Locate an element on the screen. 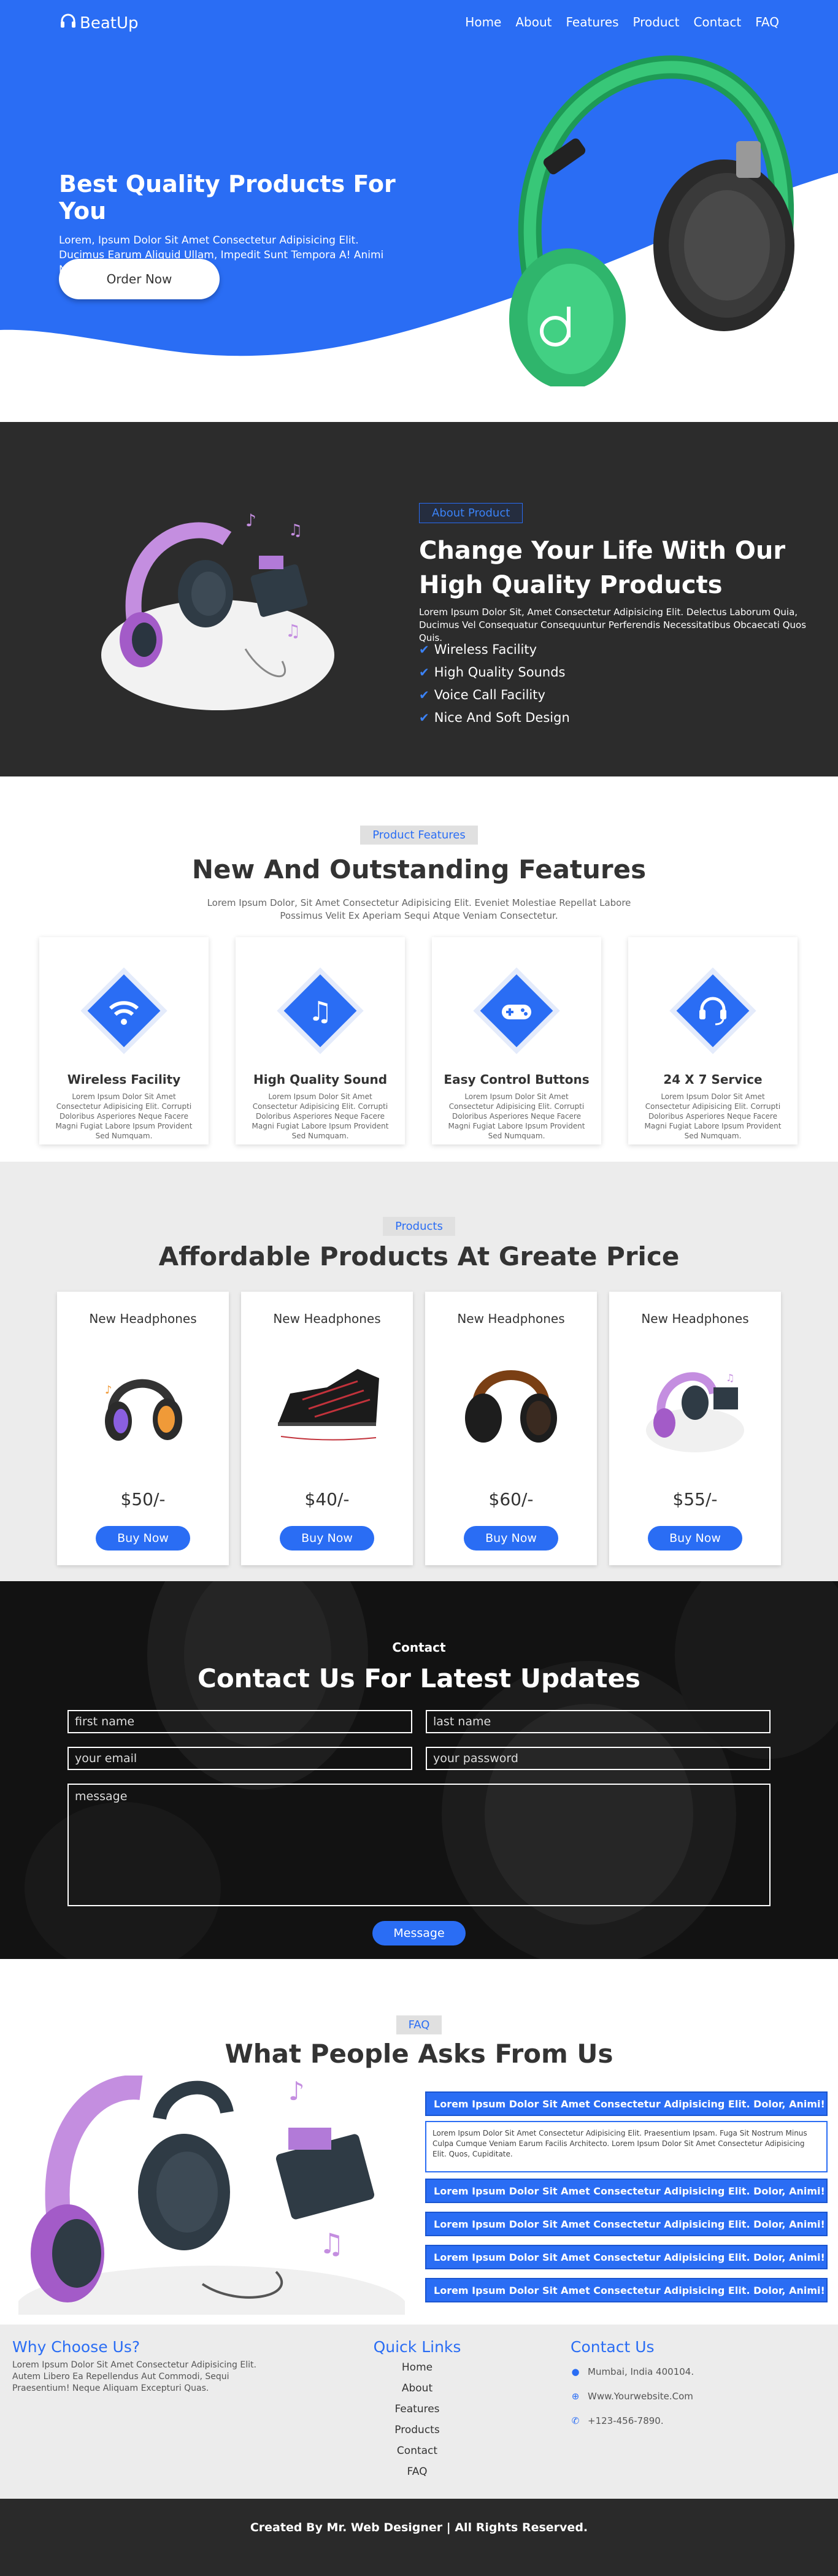  footer-link-contact: Contact is located at coordinates (417, 2450).